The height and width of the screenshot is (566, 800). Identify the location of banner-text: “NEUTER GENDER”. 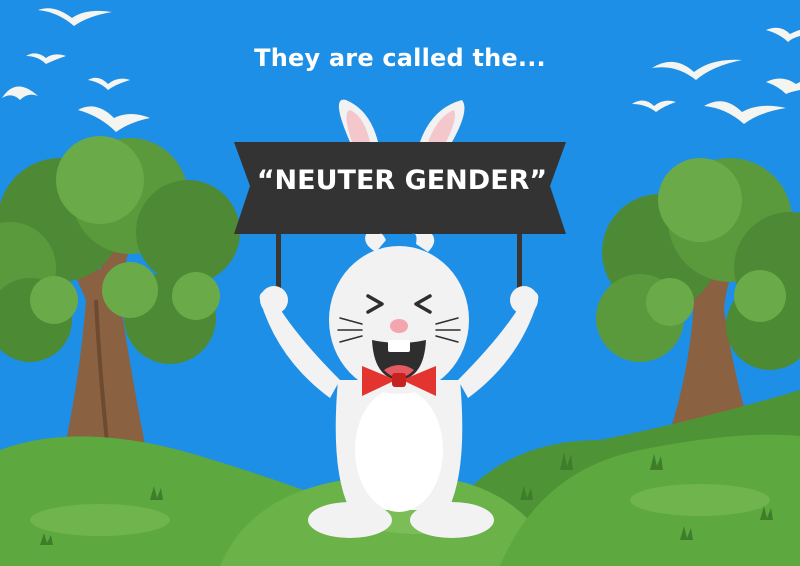
(402, 180).